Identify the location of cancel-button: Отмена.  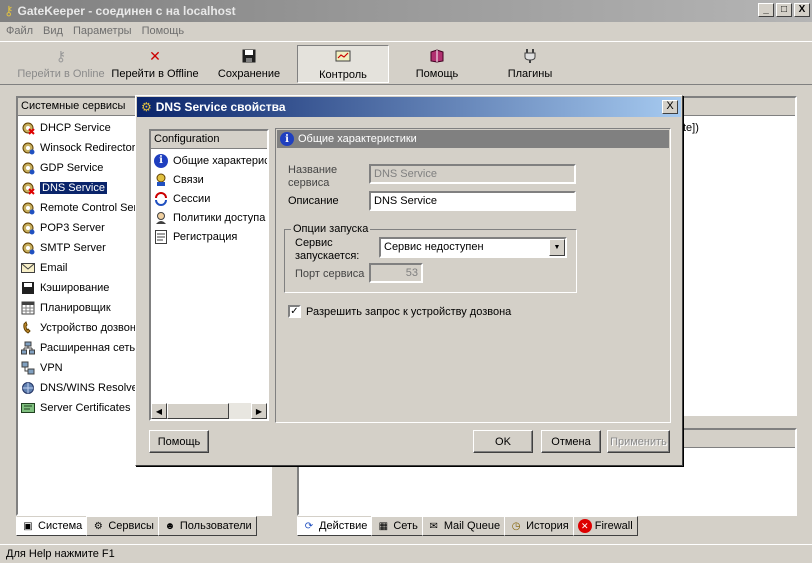
(571, 441).